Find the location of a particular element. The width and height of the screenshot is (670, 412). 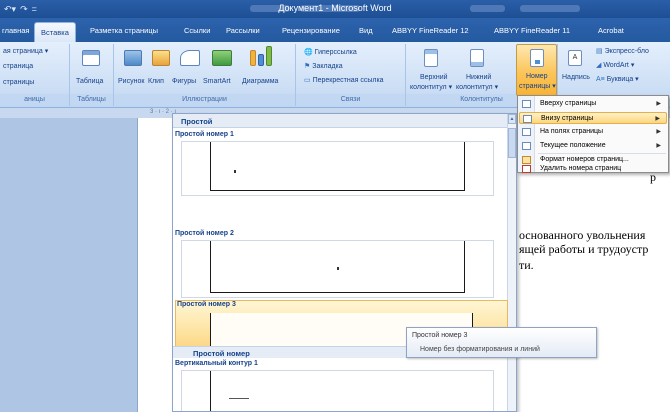

tables-group-label: Таблицы is located at coordinates (91, 99).